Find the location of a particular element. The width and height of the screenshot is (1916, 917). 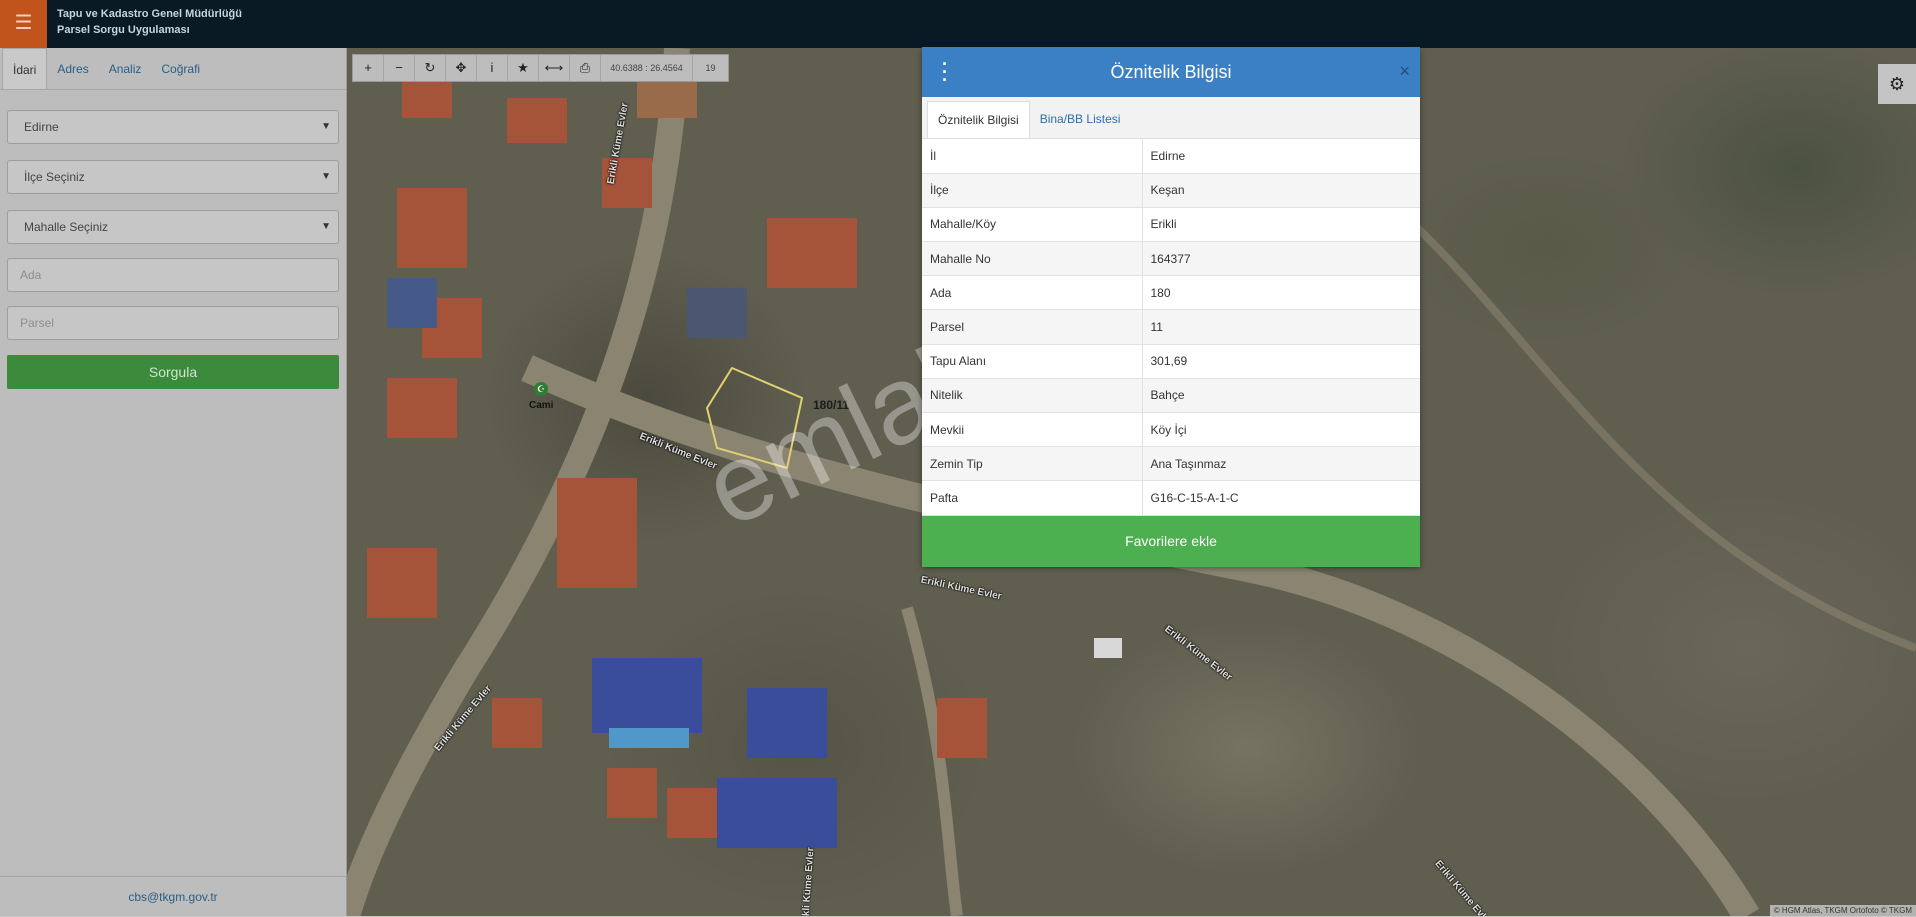

map-toolbar: + − ↻ ✥ i ★ ⟷ ⎙ 40.6388 : 26.4564 19 is located at coordinates (540, 68).